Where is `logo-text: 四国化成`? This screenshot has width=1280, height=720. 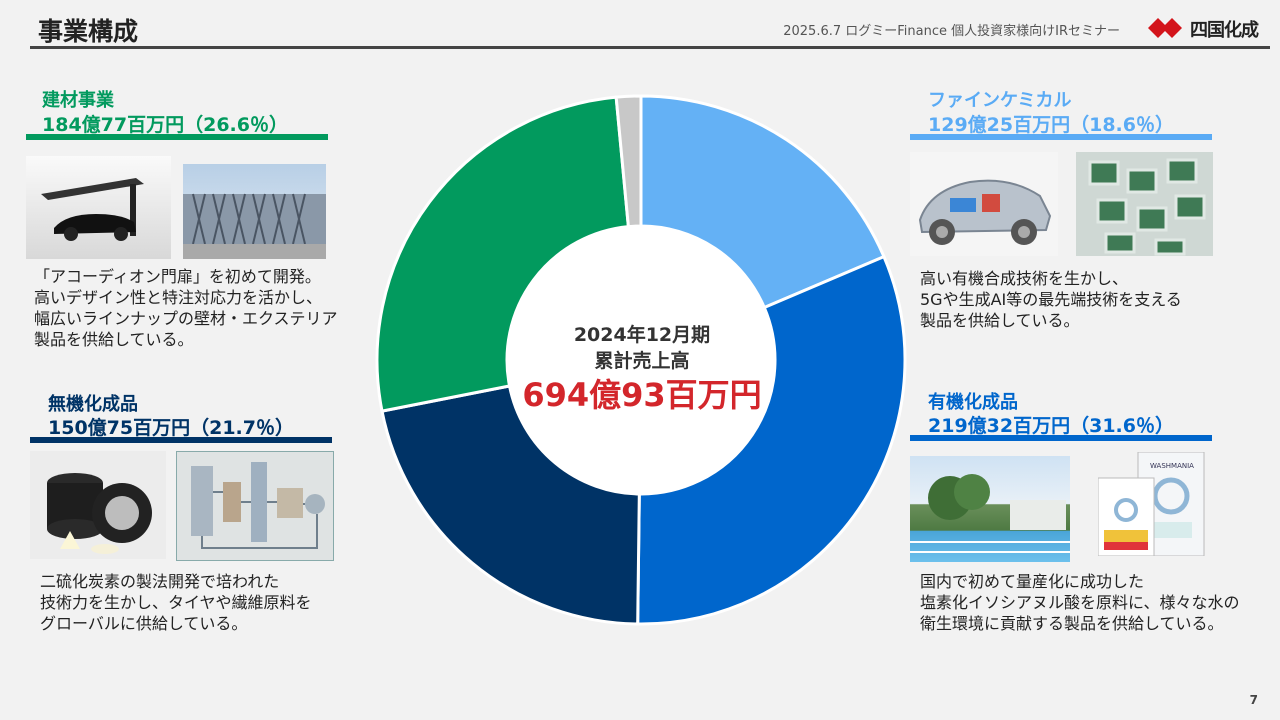 logo-text: 四国化成 is located at coordinates (1224, 30).